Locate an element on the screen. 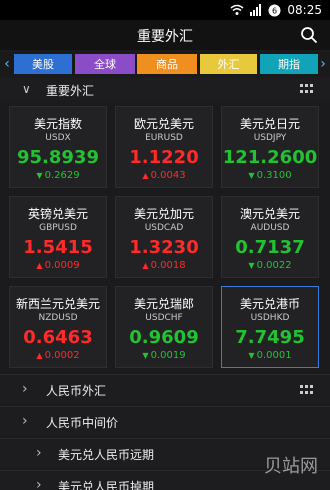 The height and width of the screenshot is (490, 330). currency-pair-name: 美元指数 is located at coordinates (57, 124).